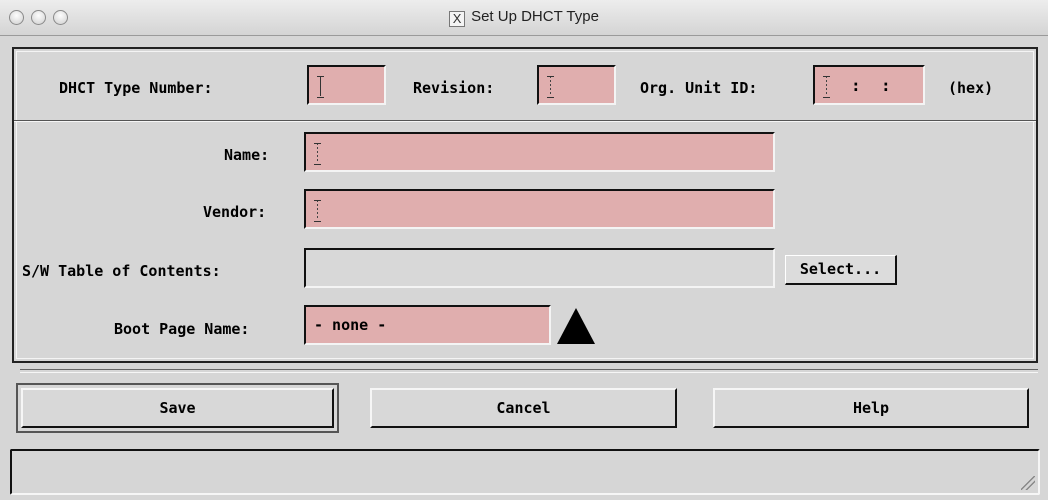 This screenshot has width=1048, height=500. Describe the element at coordinates (1028, 483) in the screenshot. I see `resize-grip-icon` at that location.